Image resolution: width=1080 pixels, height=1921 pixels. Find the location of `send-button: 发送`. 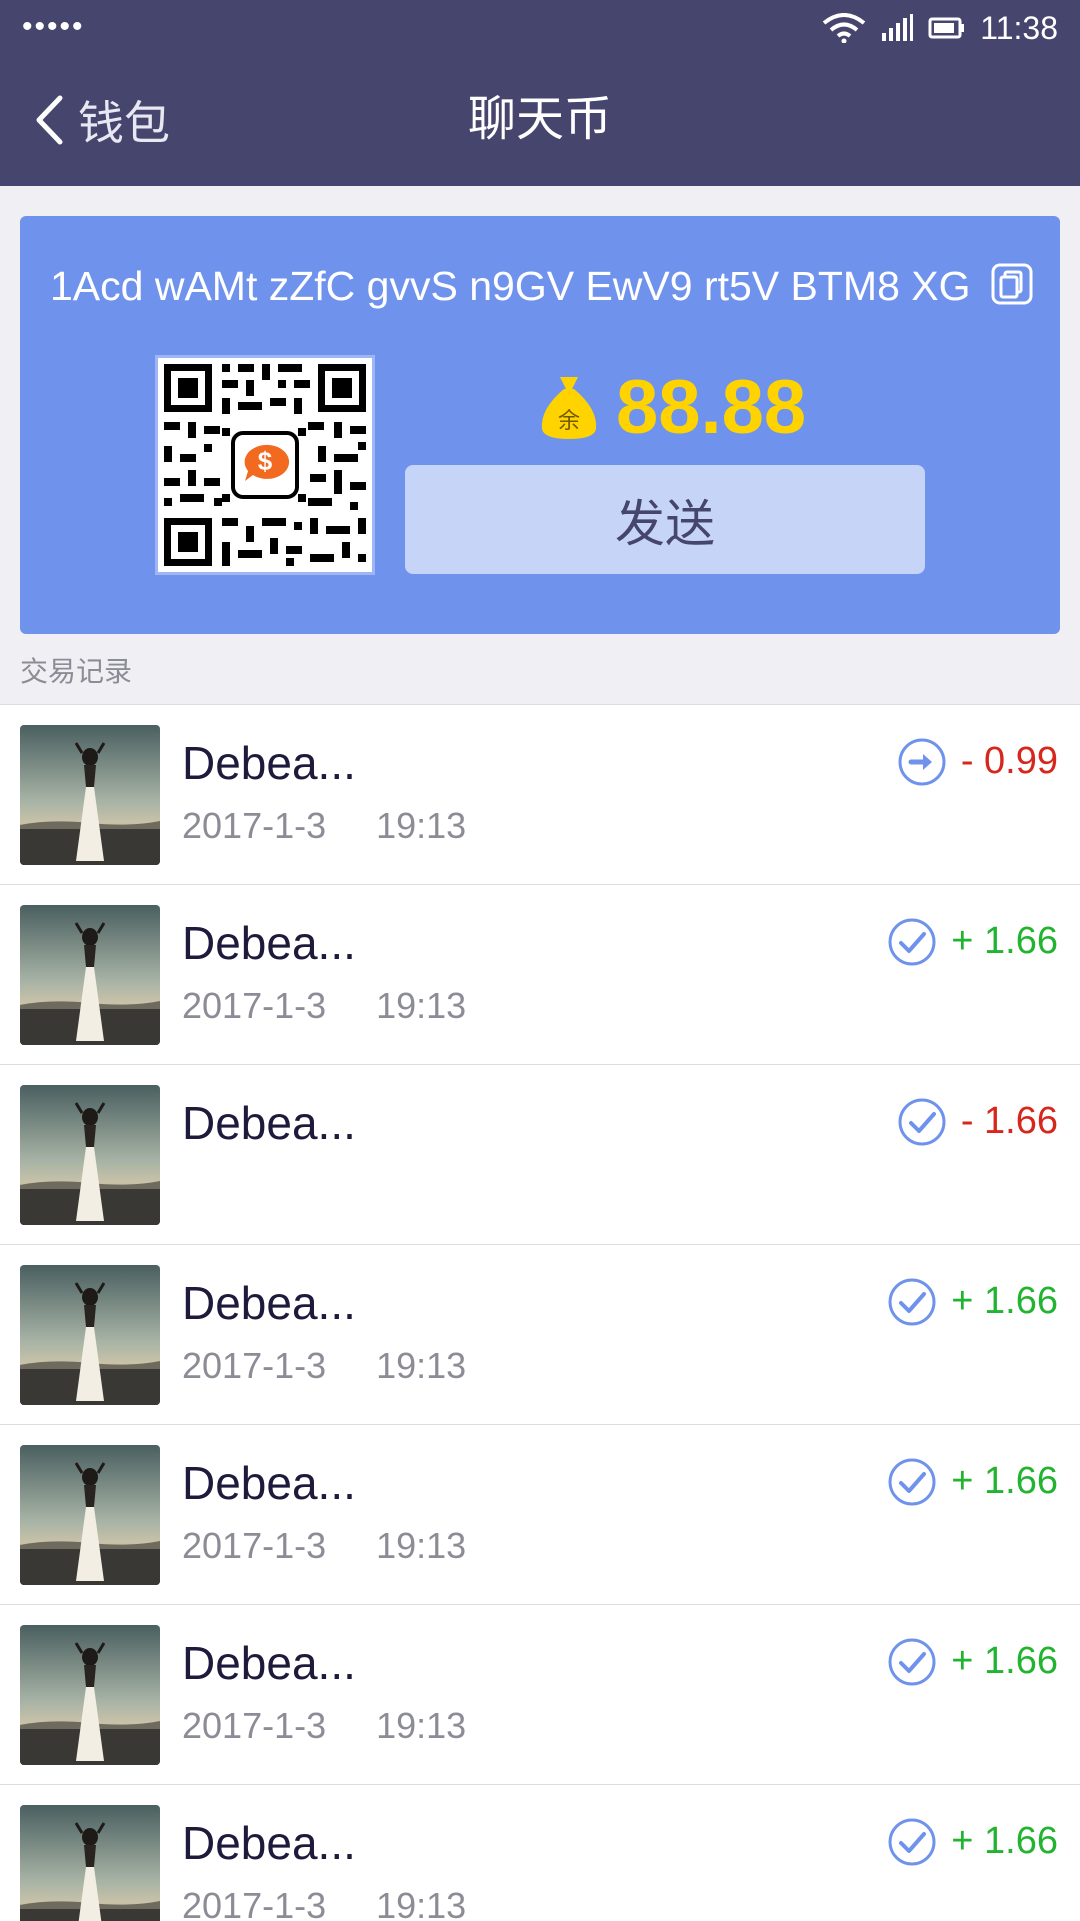

send-button: 发送 is located at coordinates (665, 519).